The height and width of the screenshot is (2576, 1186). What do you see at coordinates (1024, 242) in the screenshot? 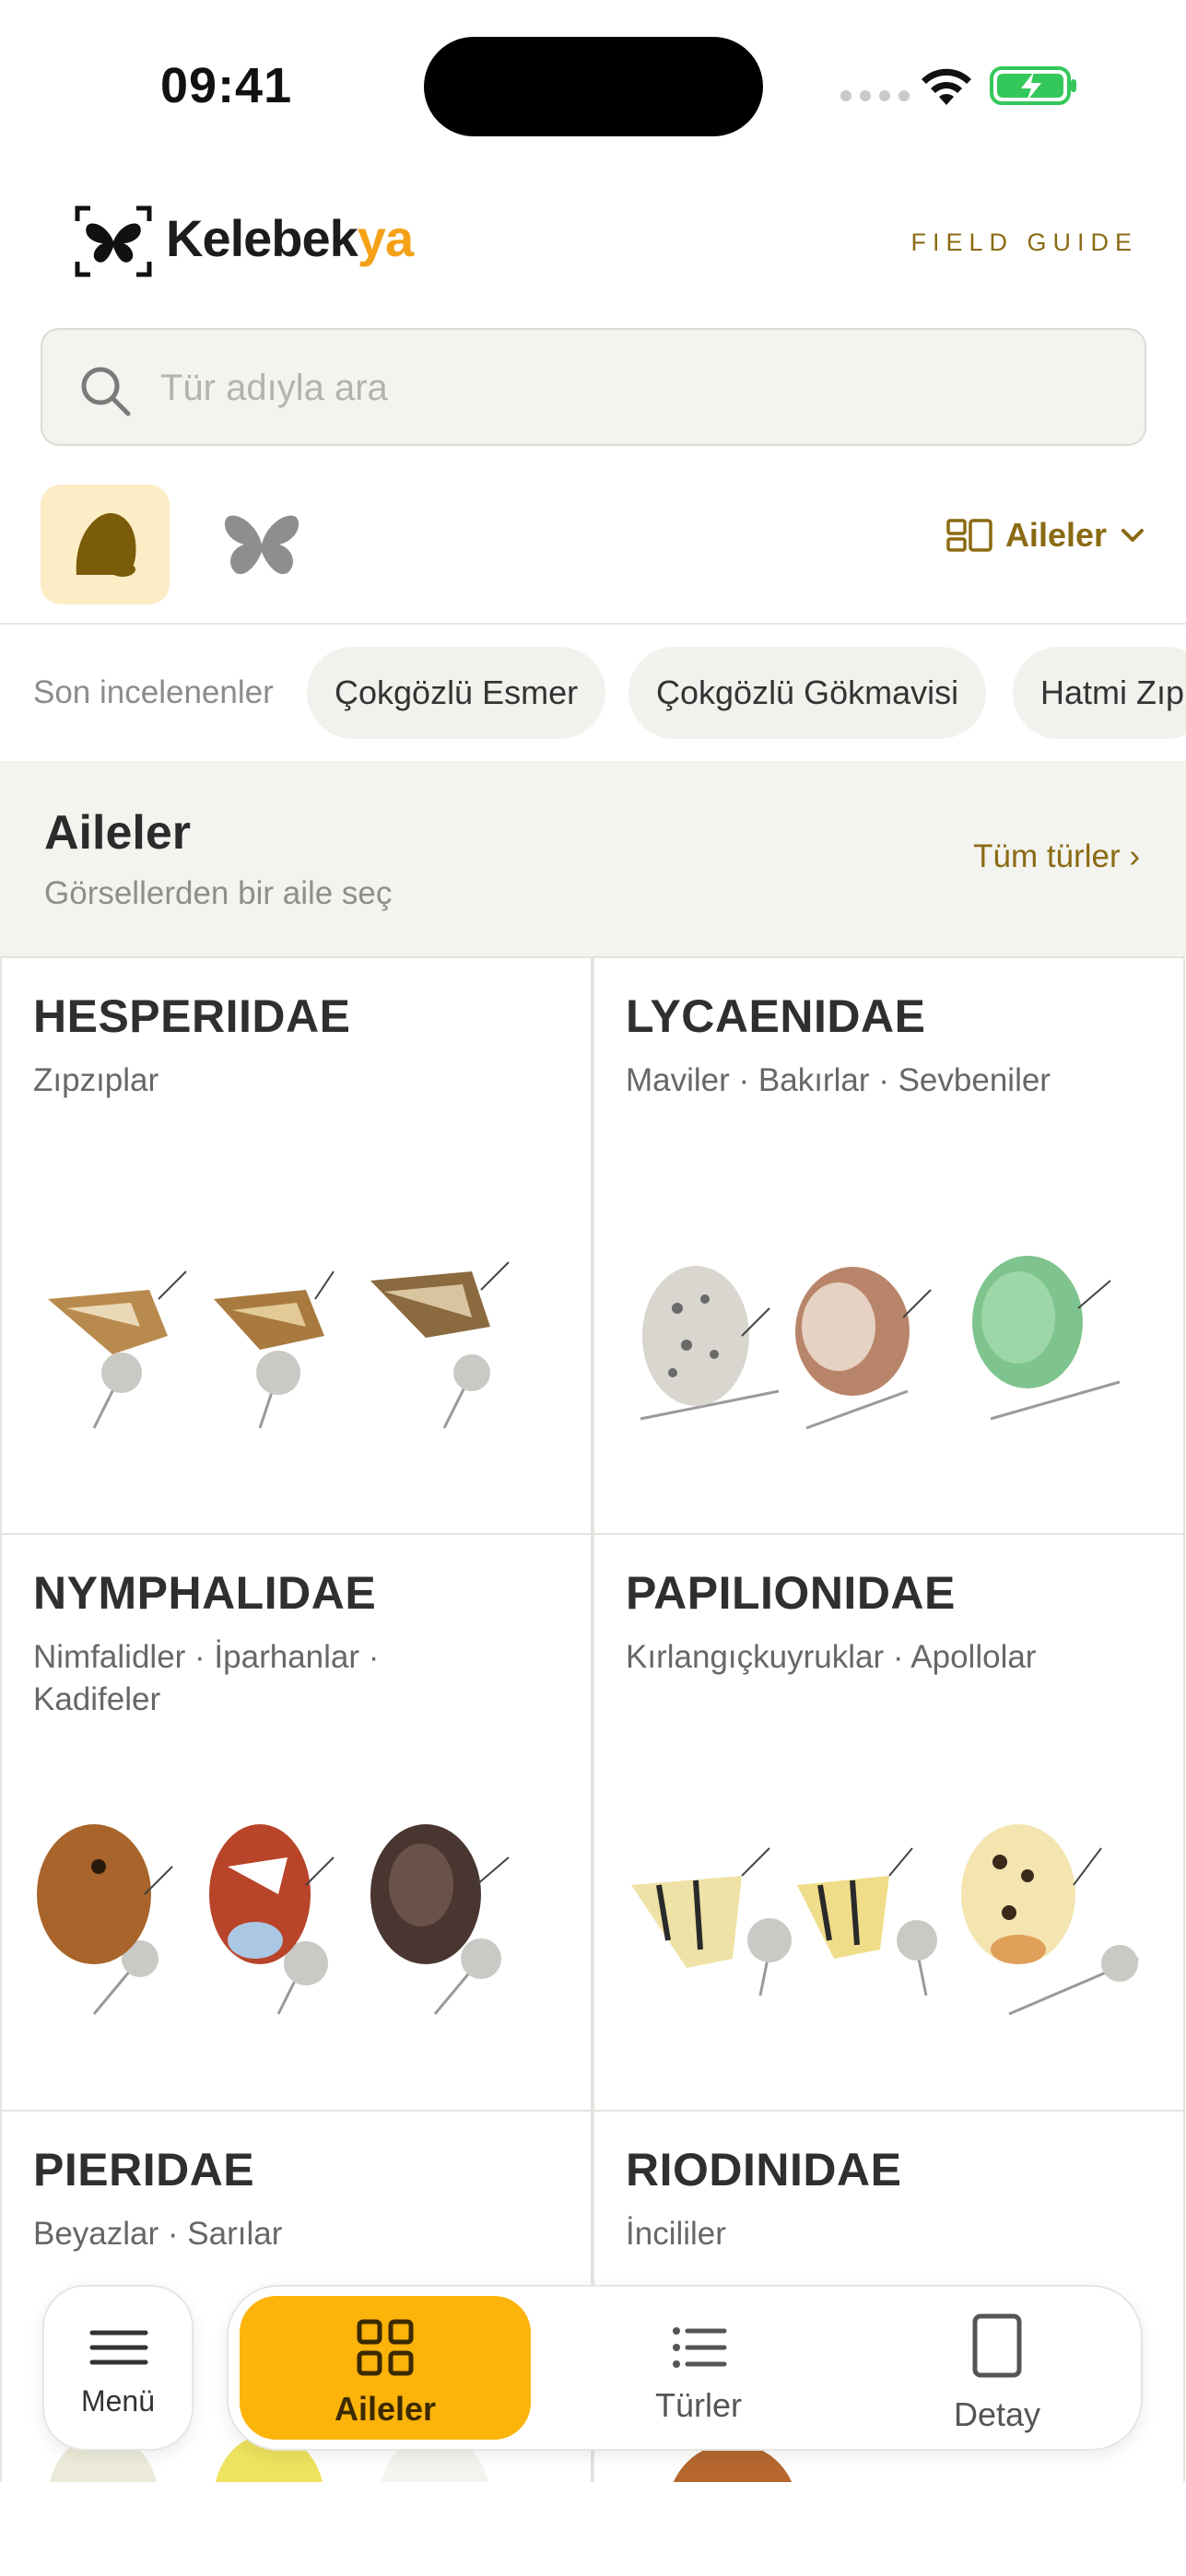
I see `field-guide-label: FIELD GUIDE` at bounding box center [1024, 242].